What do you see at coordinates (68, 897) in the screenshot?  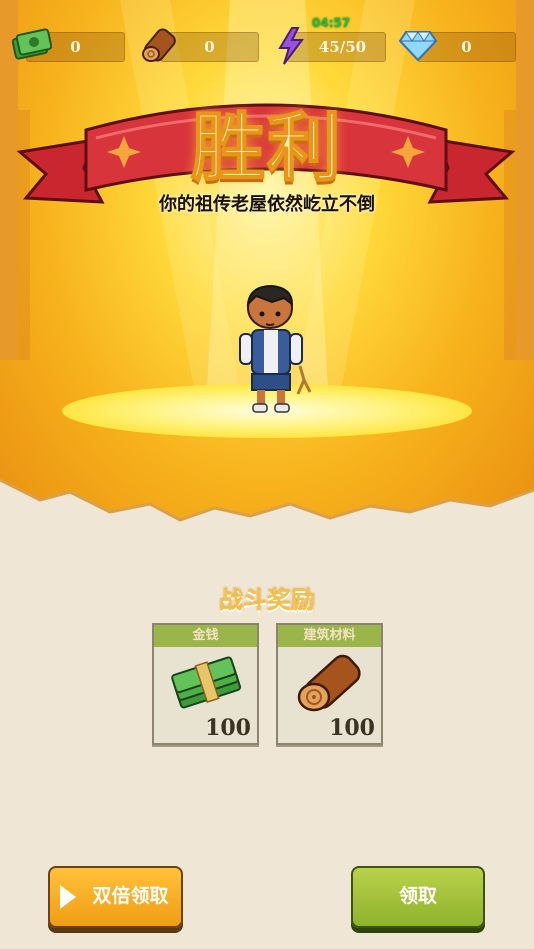 I see `play-video-icon` at bounding box center [68, 897].